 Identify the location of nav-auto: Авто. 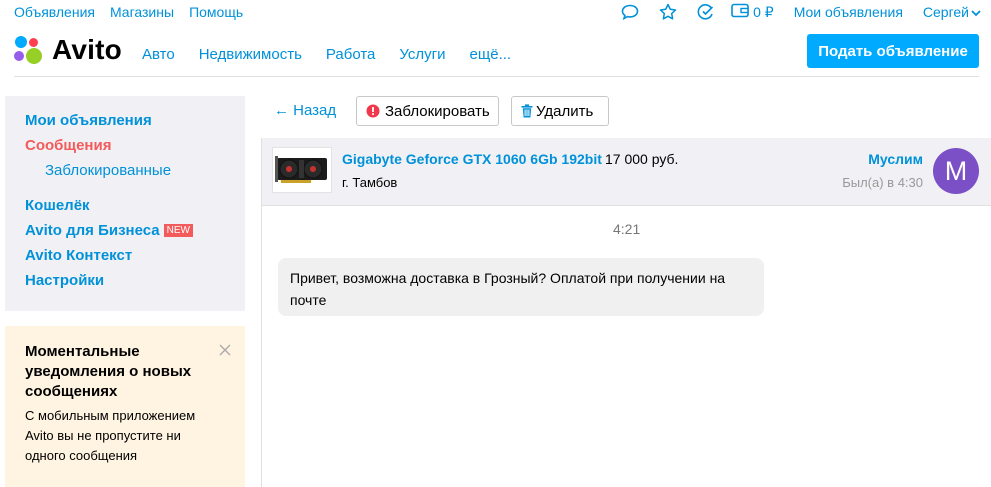
(158, 54).